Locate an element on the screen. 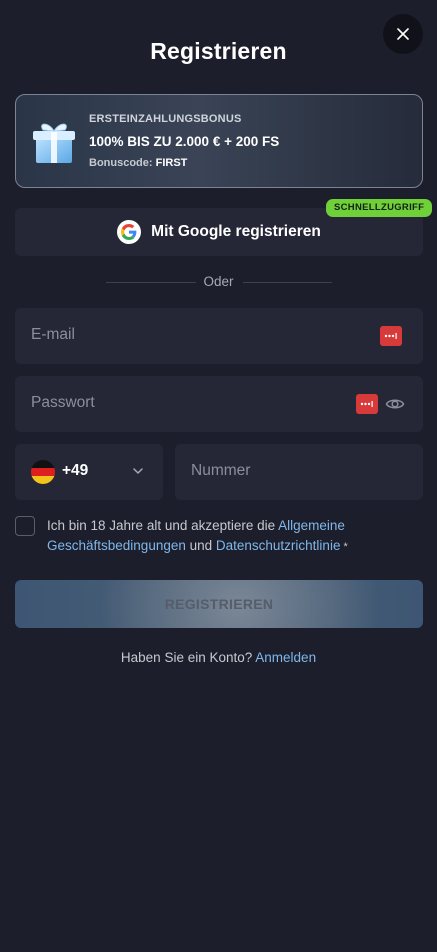  page-title: Registrieren is located at coordinates (218, 51).